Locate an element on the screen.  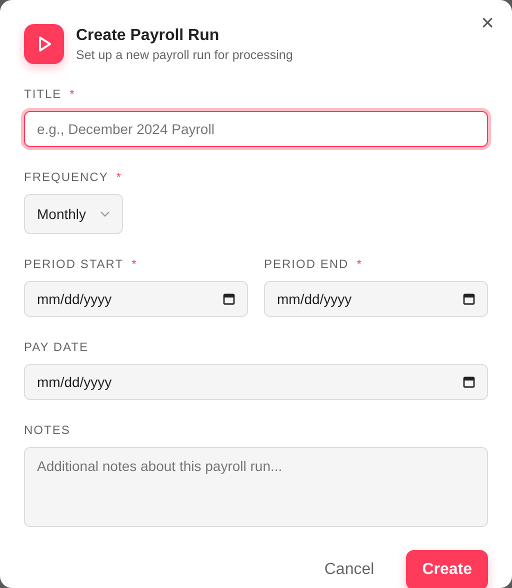
chevron-down-icon is located at coordinates (105, 214).